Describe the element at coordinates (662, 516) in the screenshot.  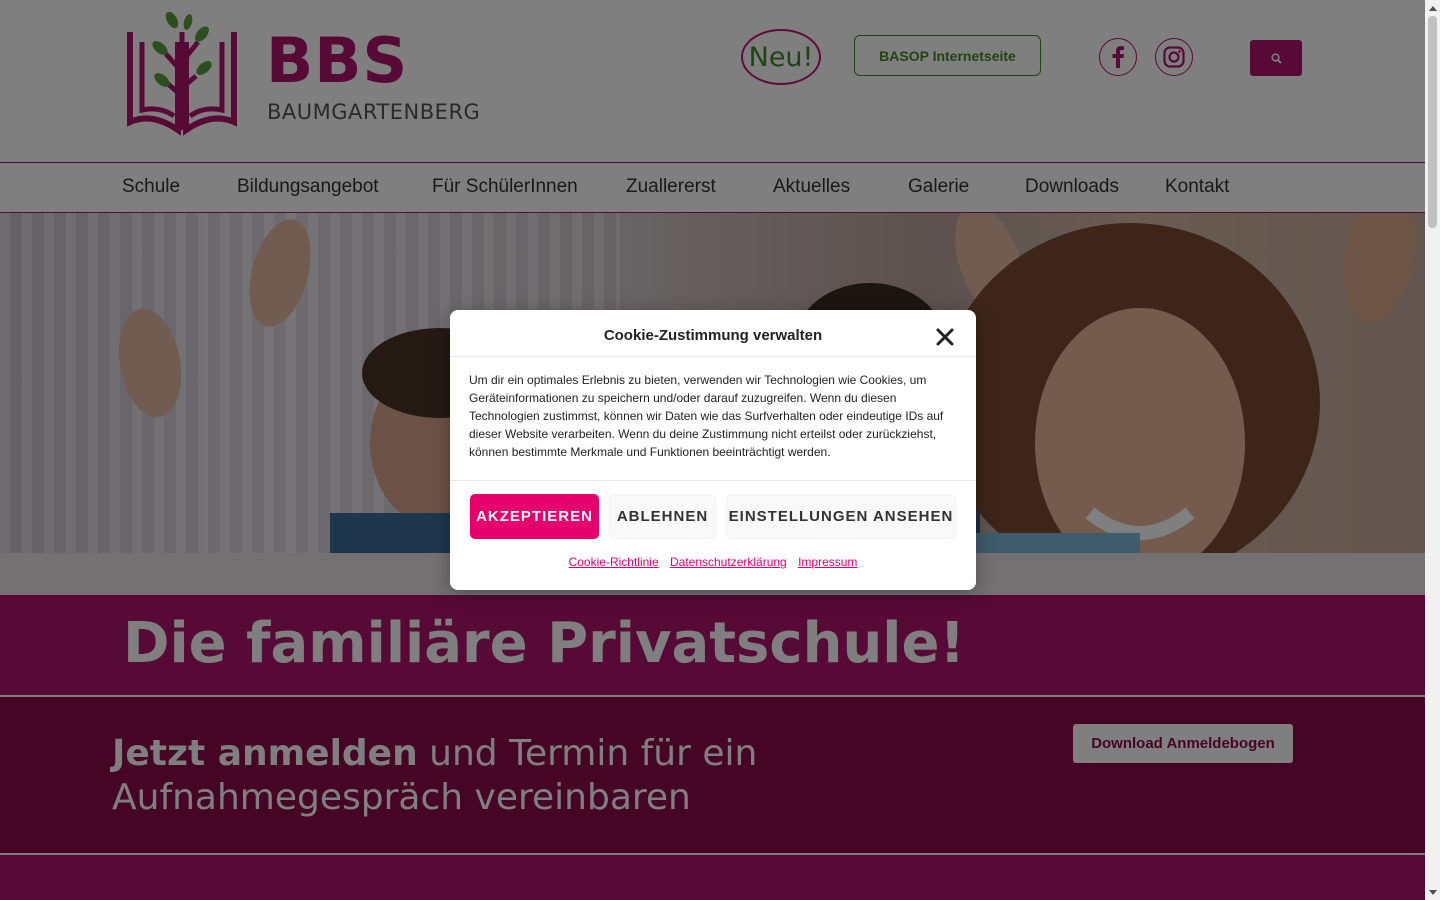
I see `deny-button: ABLEHNEN` at that location.